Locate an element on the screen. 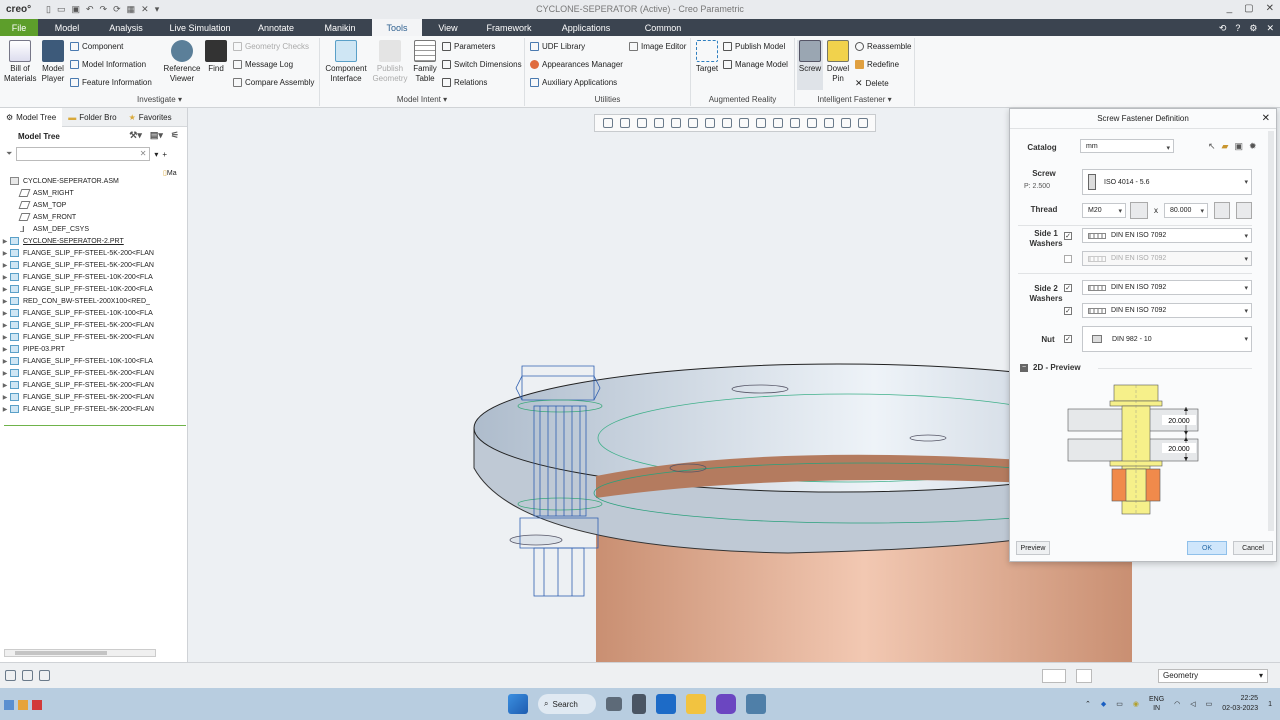  side1-washer1-checkbox: ✓ is located at coordinates (1068, 236).